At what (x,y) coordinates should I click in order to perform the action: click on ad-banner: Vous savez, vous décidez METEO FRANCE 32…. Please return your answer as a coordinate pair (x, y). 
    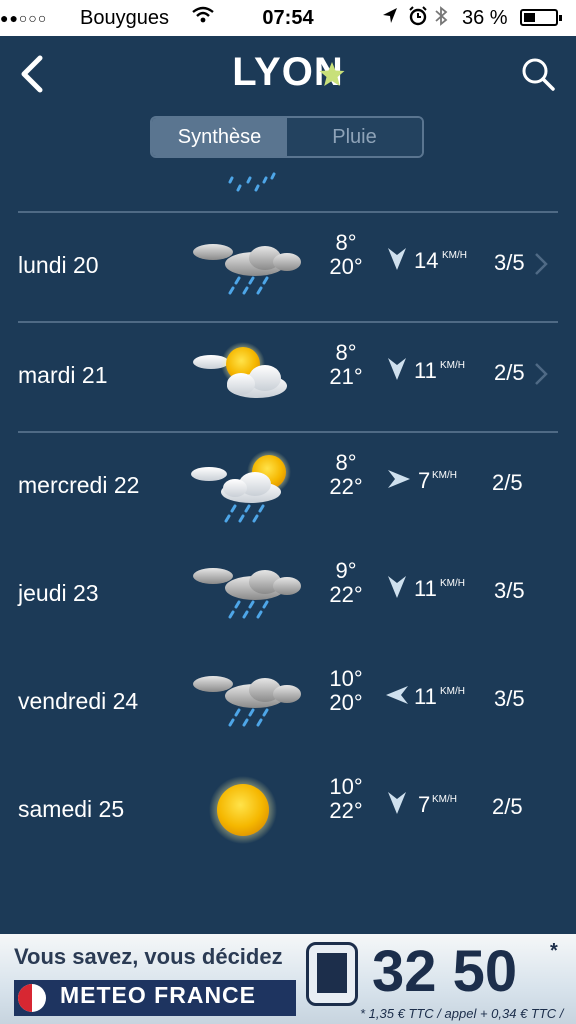
    Looking at the image, I should click on (288, 979).